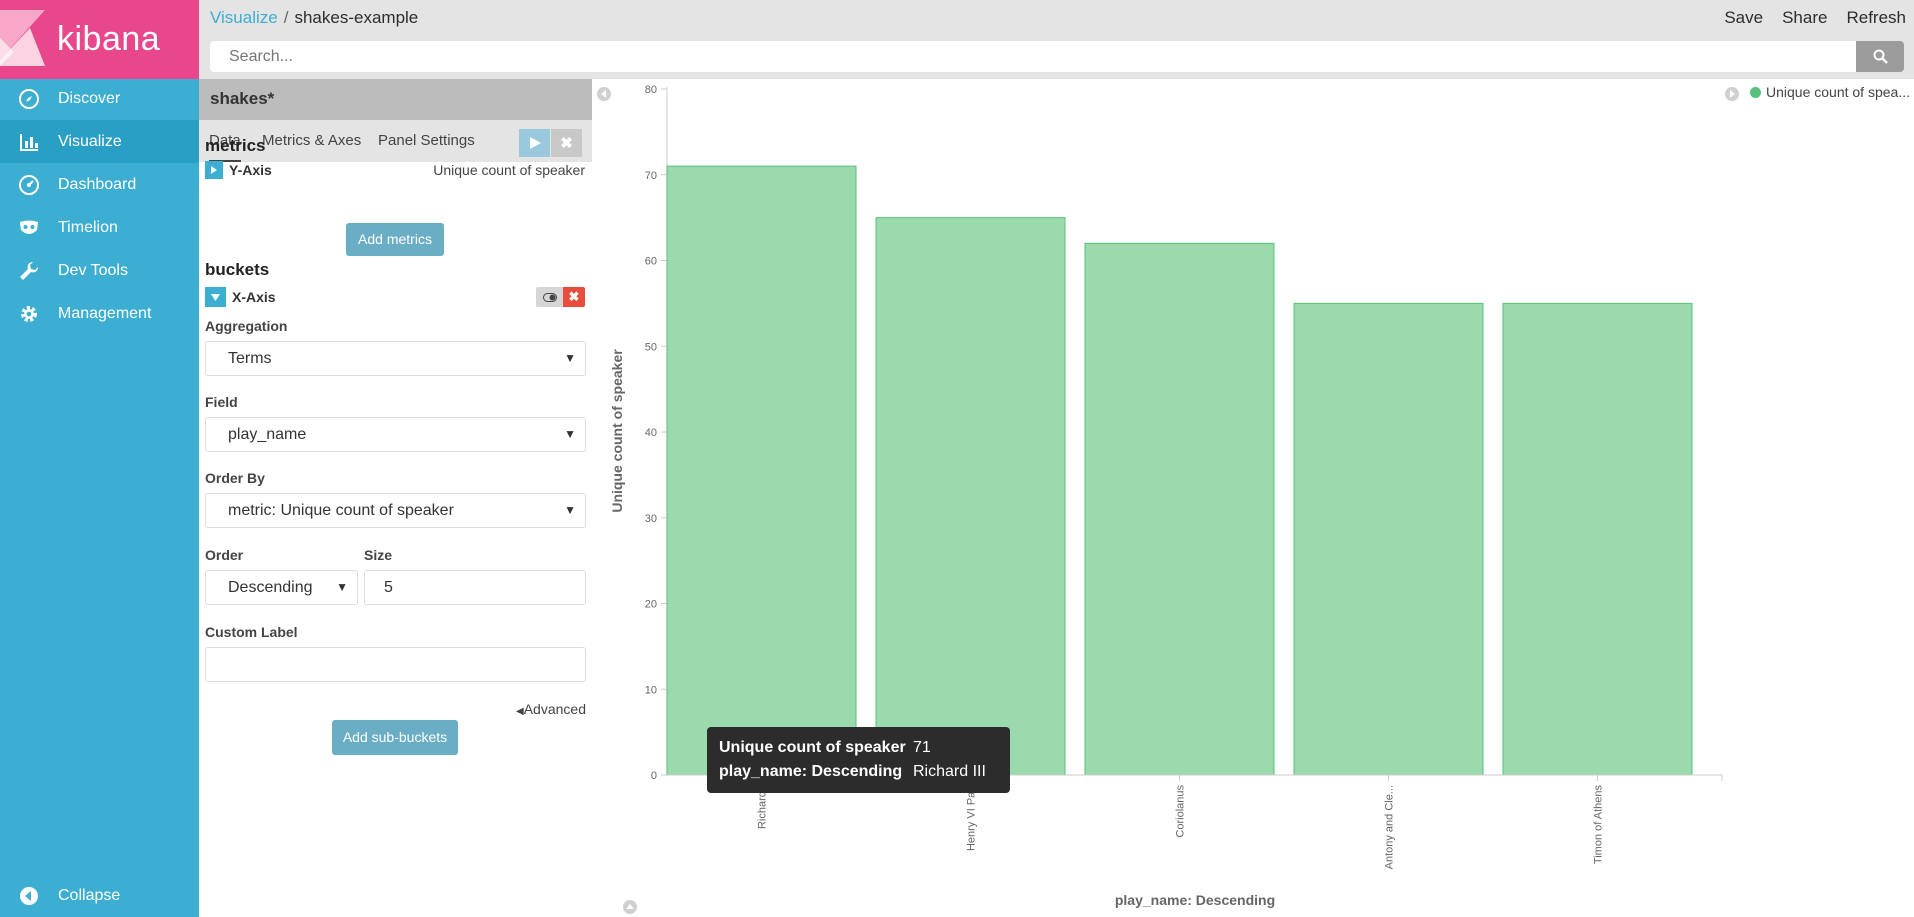 This screenshot has width=1914, height=917. I want to click on y-tick-label: 50, so click(651, 347).